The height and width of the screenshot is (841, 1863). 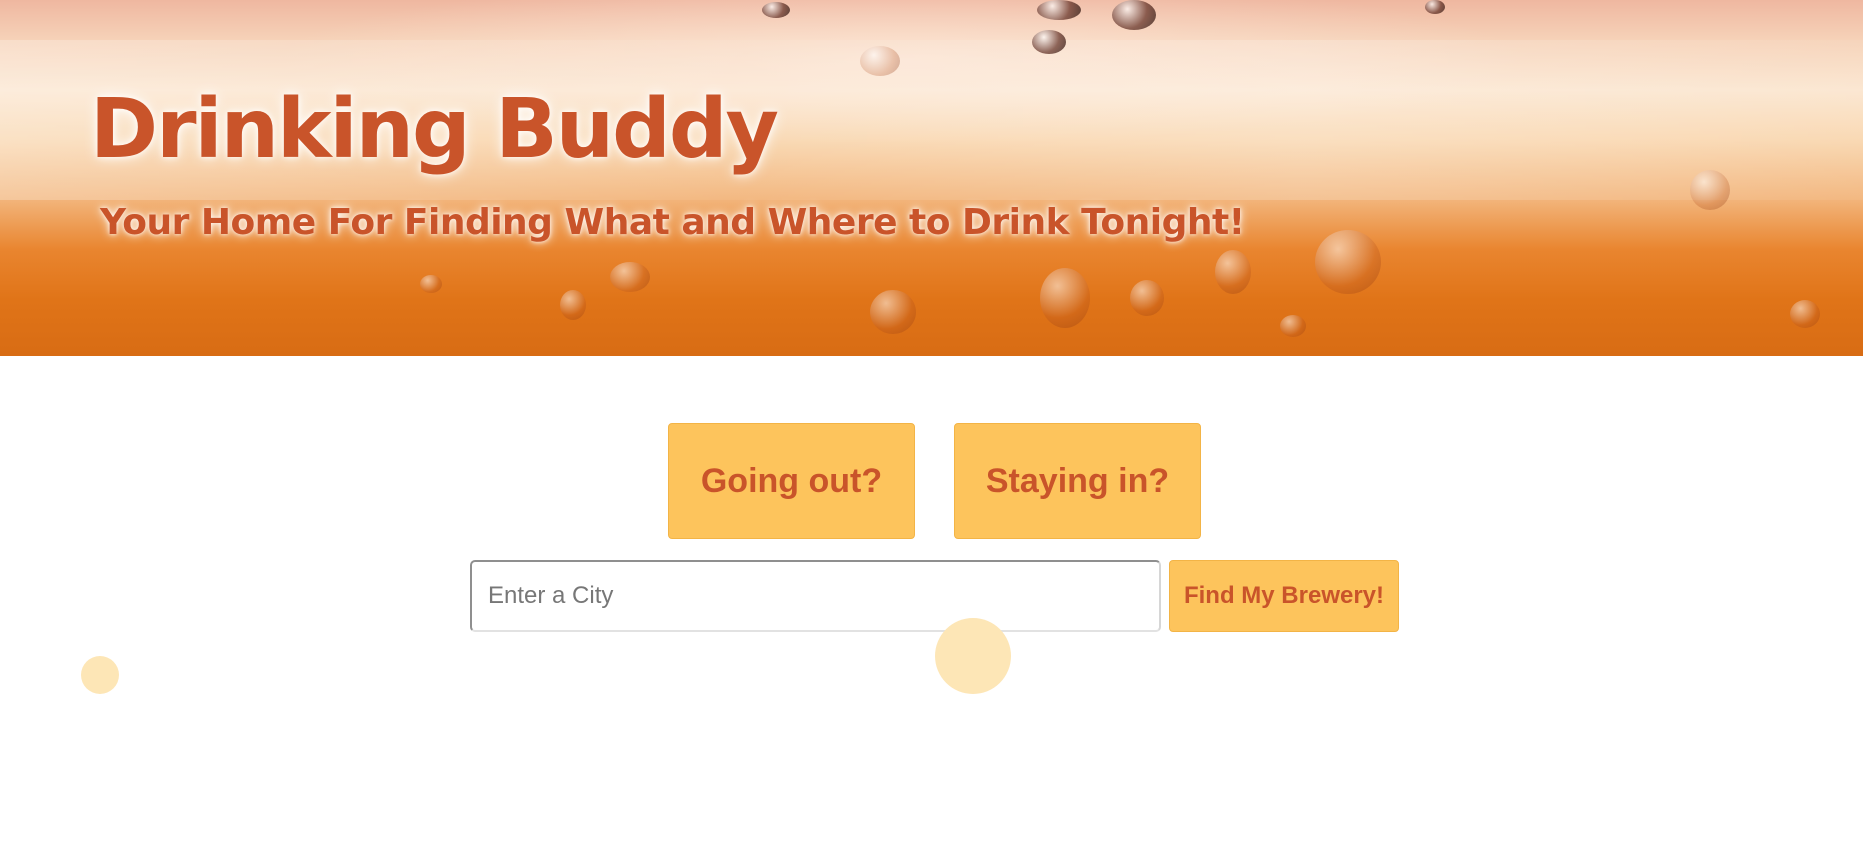 What do you see at coordinates (1284, 596) in the screenshot?
I see `find-brewery-button: Find My Brewery!` at bounding box center [1284, 596].